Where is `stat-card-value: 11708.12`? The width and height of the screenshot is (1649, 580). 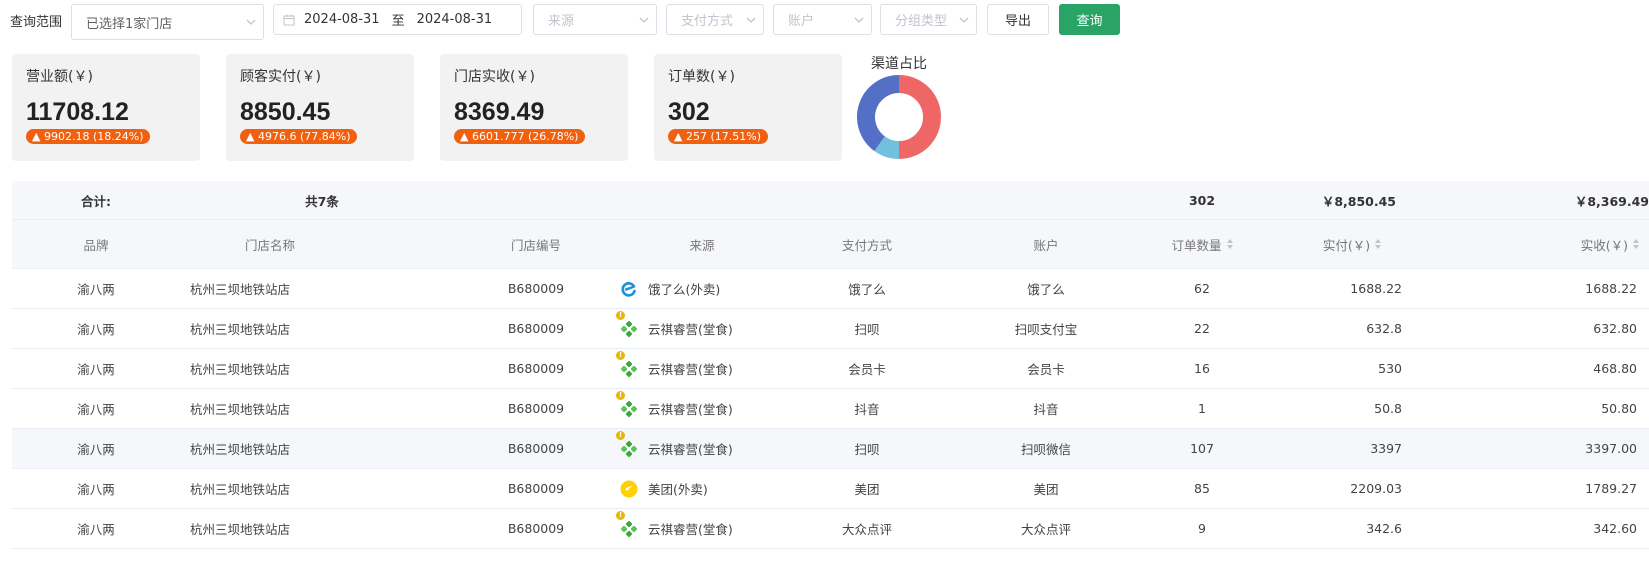 stat-card-value: 11708.12 is located at coordinates (77, 112).